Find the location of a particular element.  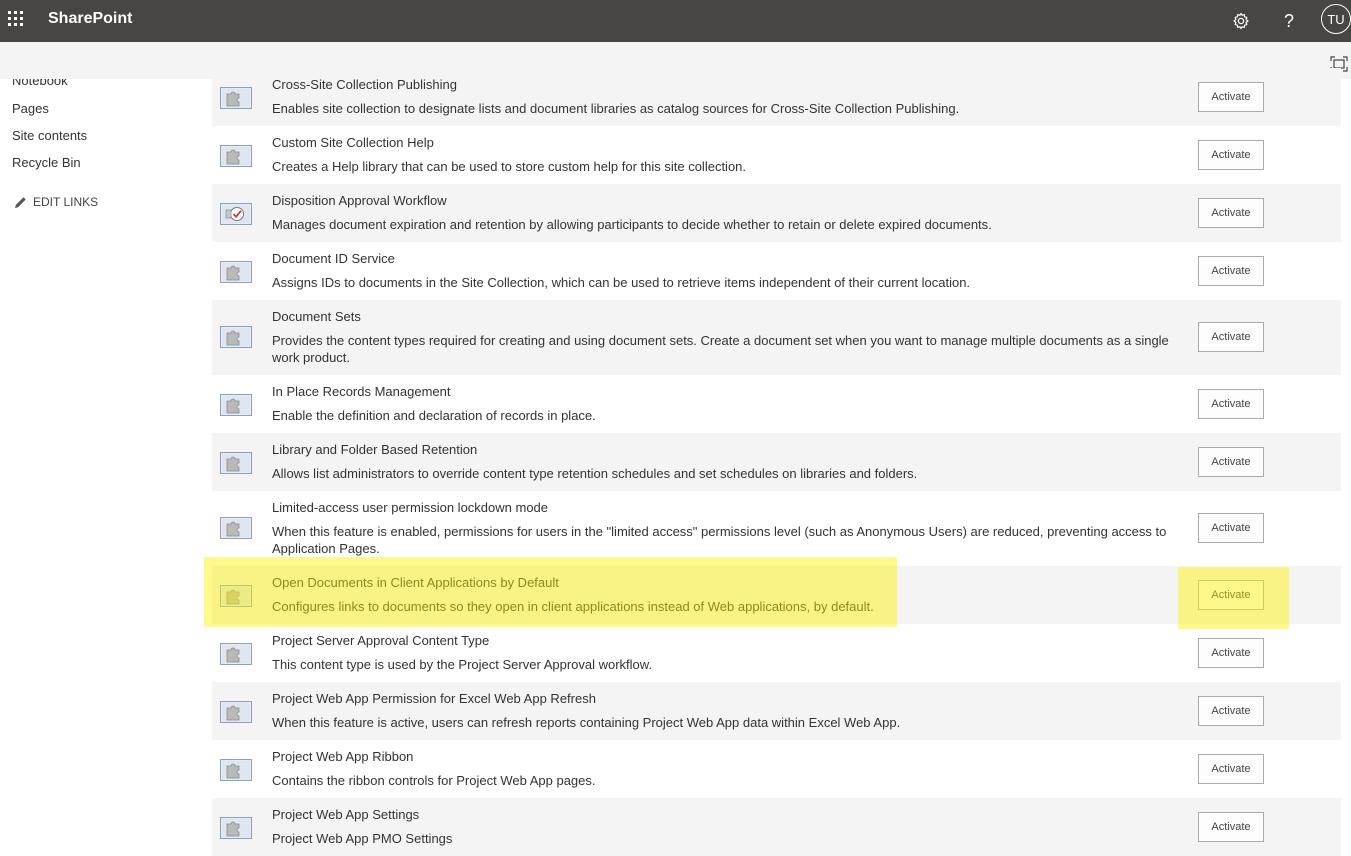

nav-item-pages: Pages is located at coordinates (30, 108).